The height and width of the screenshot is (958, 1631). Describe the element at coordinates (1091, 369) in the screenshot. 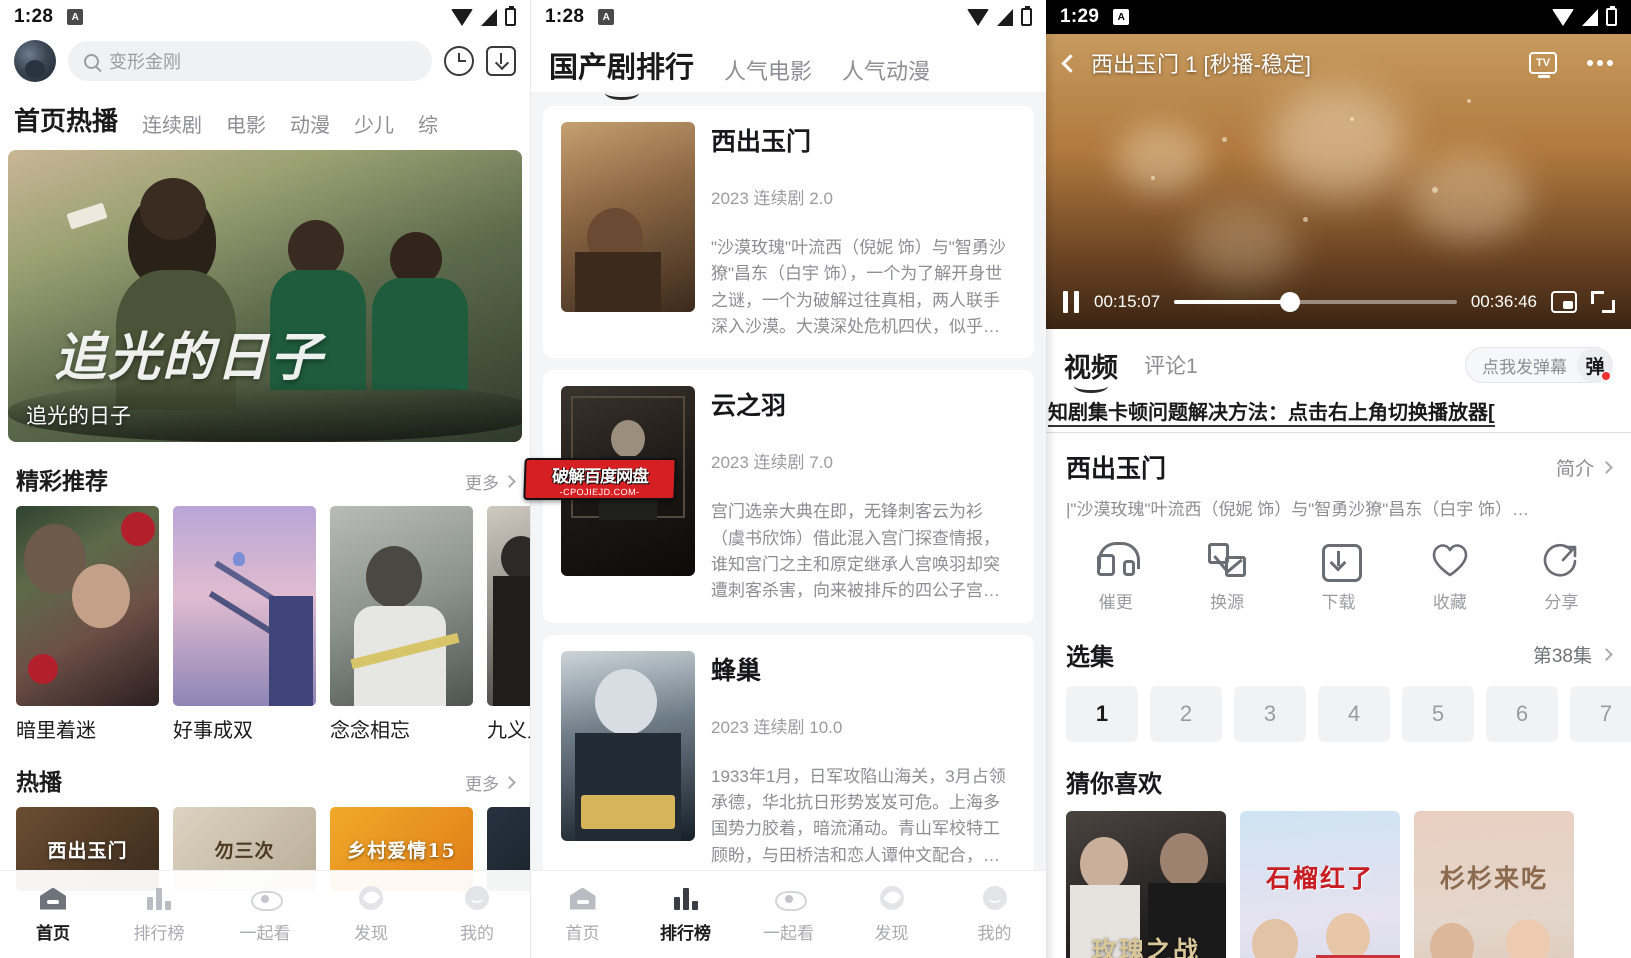

I see `tab-video: 视频` at that location.